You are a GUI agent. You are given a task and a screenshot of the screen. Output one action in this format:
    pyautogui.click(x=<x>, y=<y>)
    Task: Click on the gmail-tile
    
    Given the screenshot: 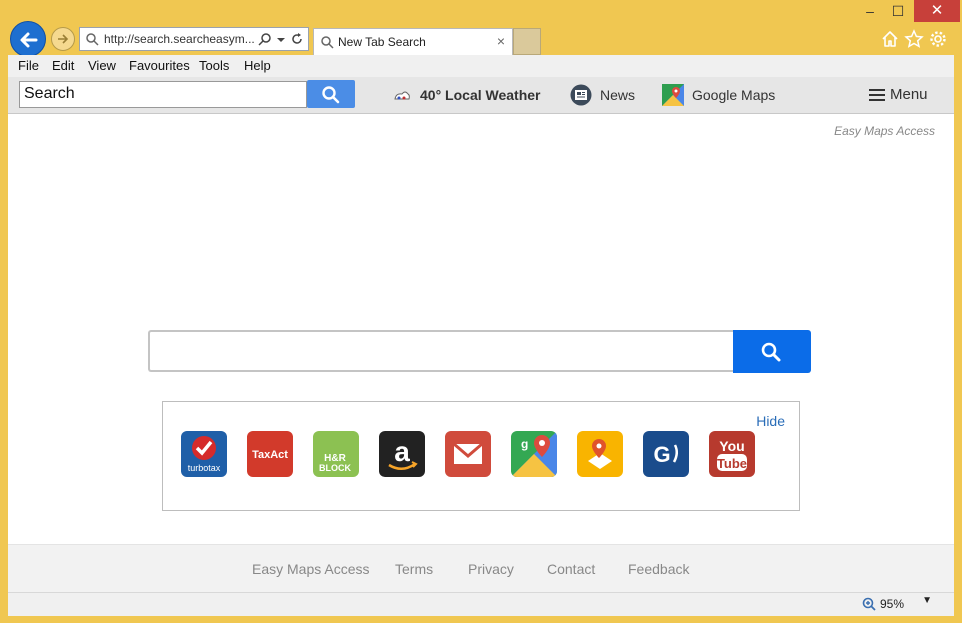 What is the action you would take?
    pyautogui.click(x=468, y=454)
    